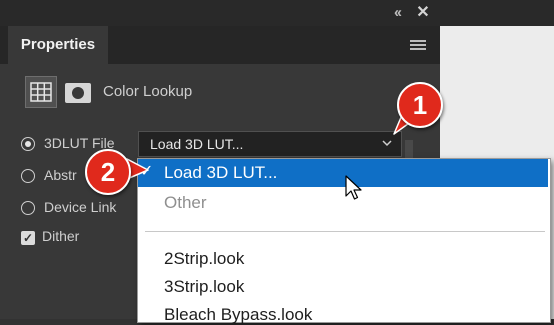 The width and height of the screenshot is (554, 325). I want to click on callout-badge-1: 1, so click(420, 105).